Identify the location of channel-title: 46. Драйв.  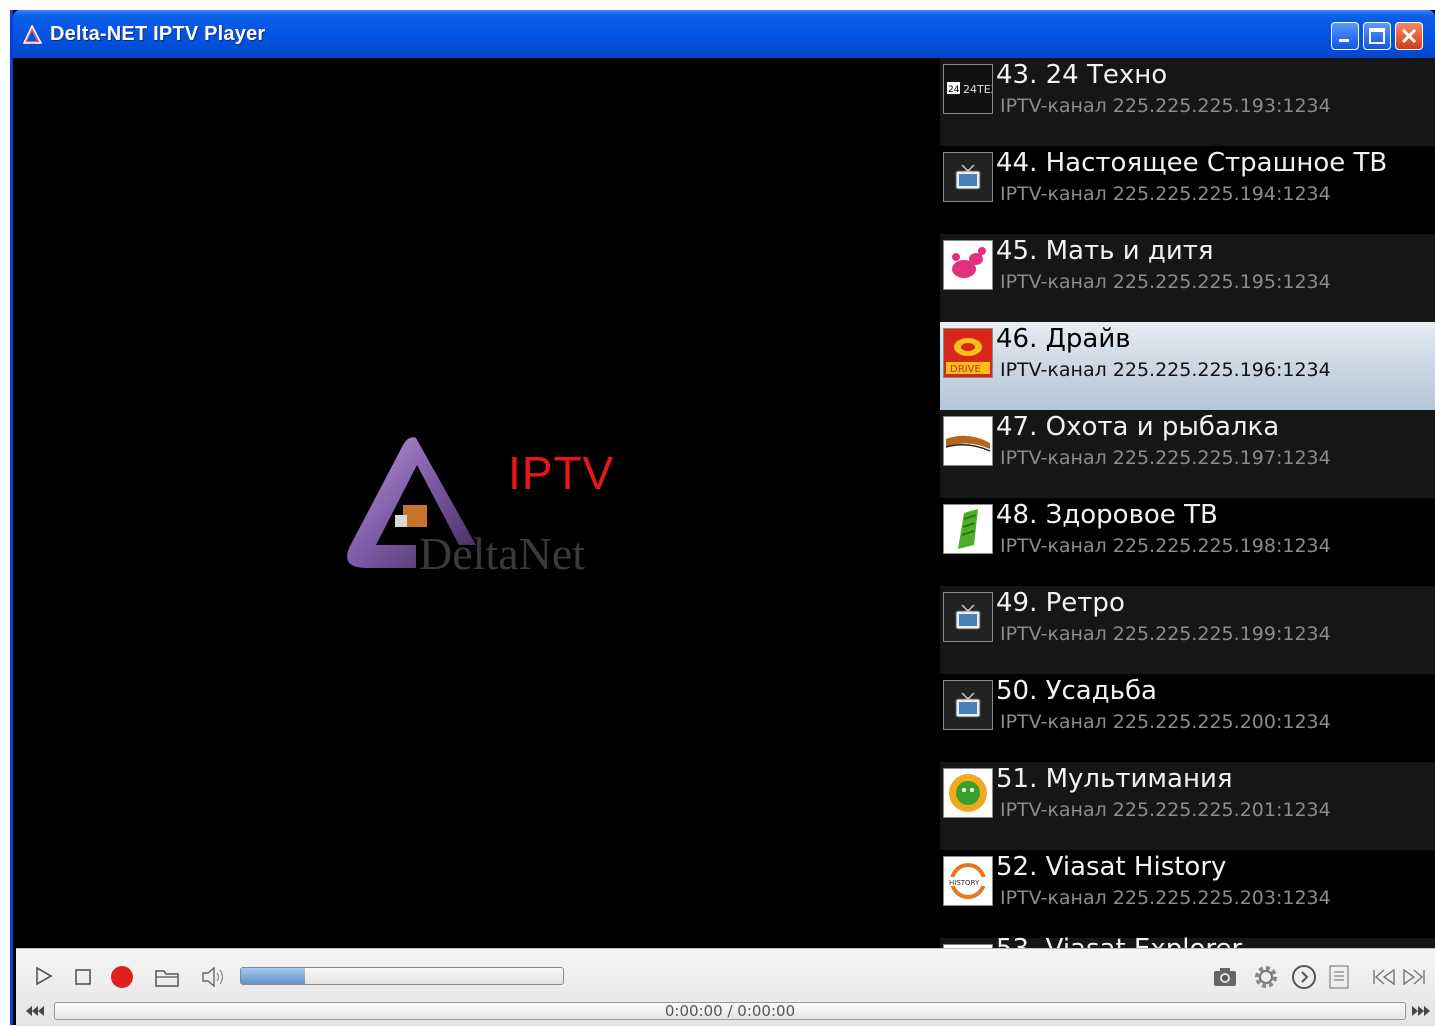
(1063, 339).